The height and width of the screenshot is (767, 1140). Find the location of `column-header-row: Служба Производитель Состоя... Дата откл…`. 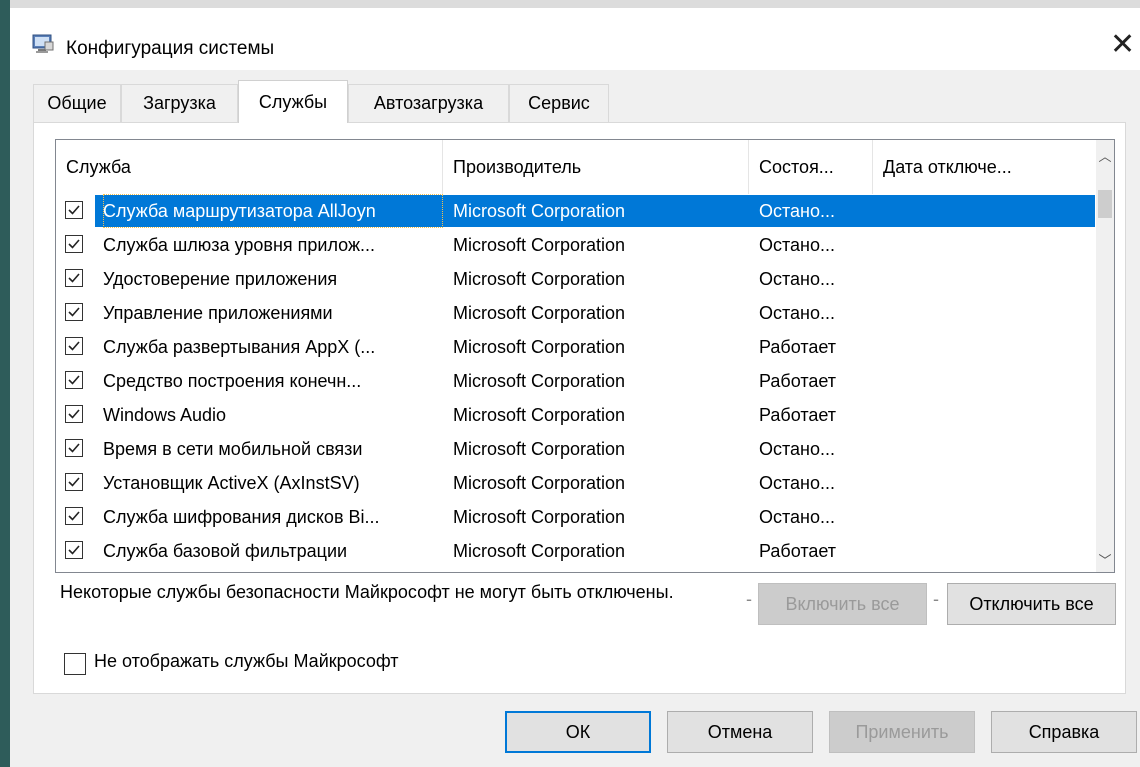

column-header-row: Служба Производитель Состоя... Дата откл… is located at coordinates (576, 167).